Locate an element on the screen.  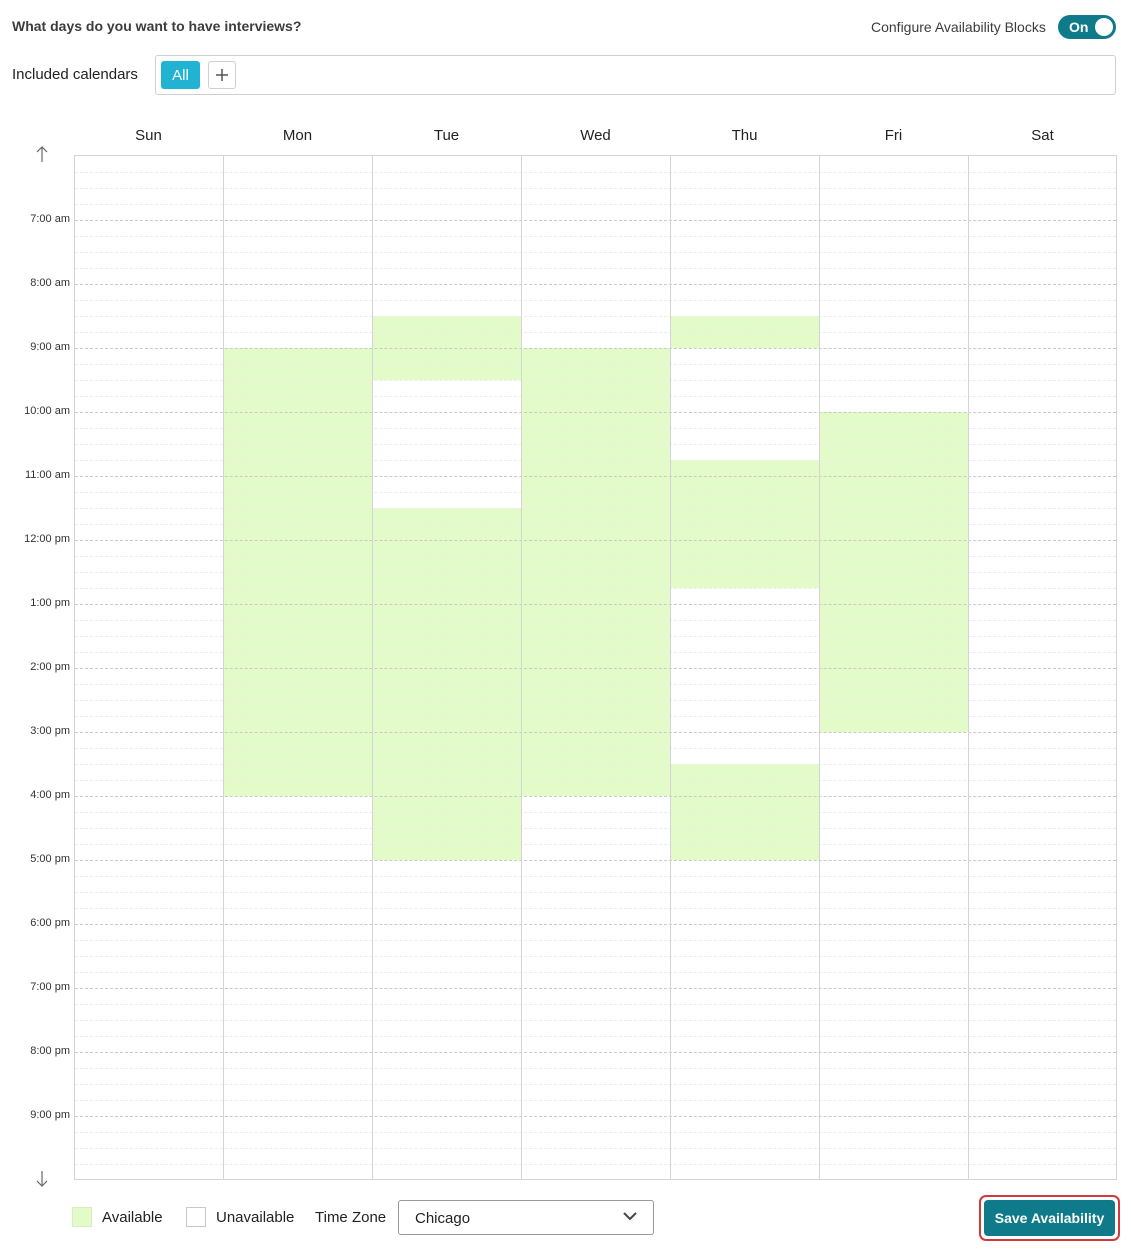
toggle-knob is located at coordinates (1104, 27).